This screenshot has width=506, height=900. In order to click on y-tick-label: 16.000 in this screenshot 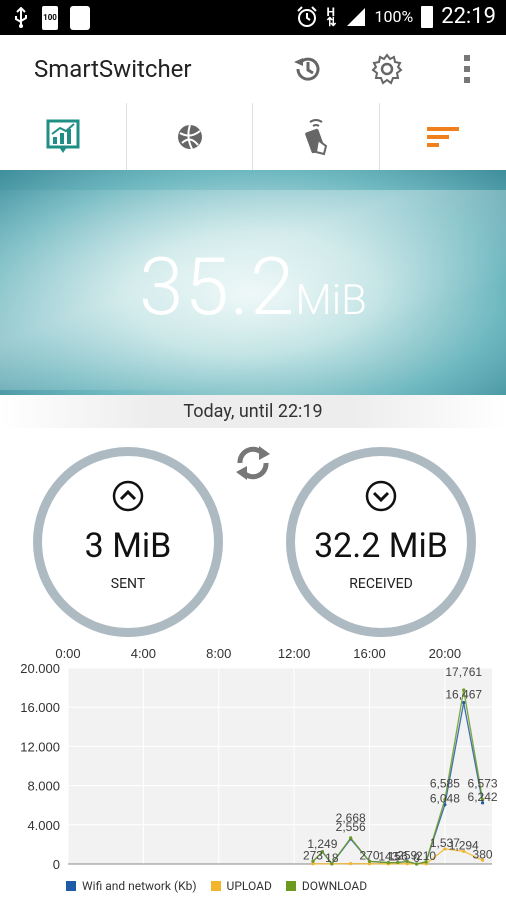, I will do `click(40, 707)`.